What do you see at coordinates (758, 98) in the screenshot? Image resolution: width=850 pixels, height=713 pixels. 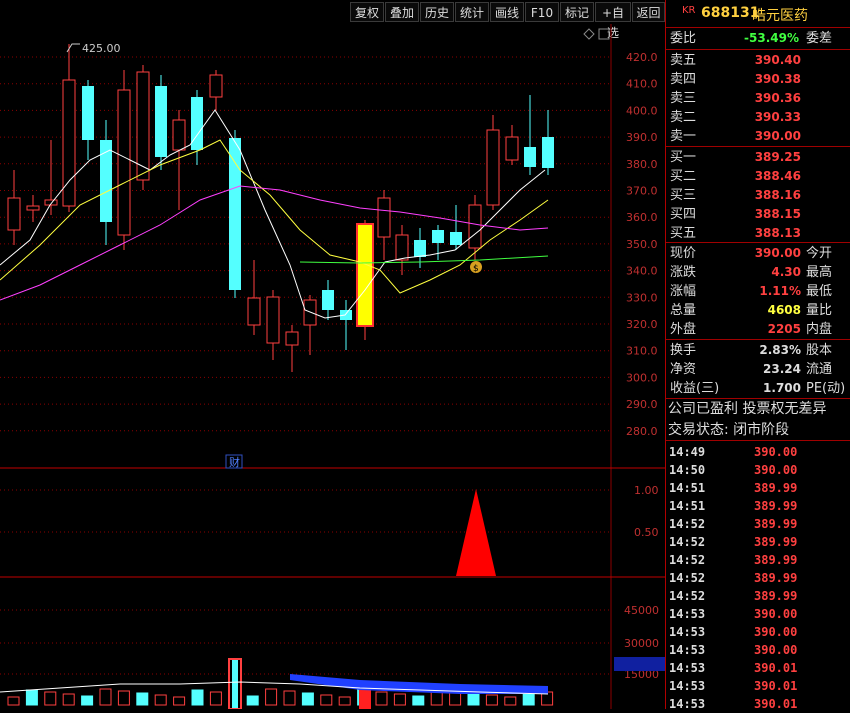 I see `ask-row: 卖三 390.36` at bounding box center [758, 98].